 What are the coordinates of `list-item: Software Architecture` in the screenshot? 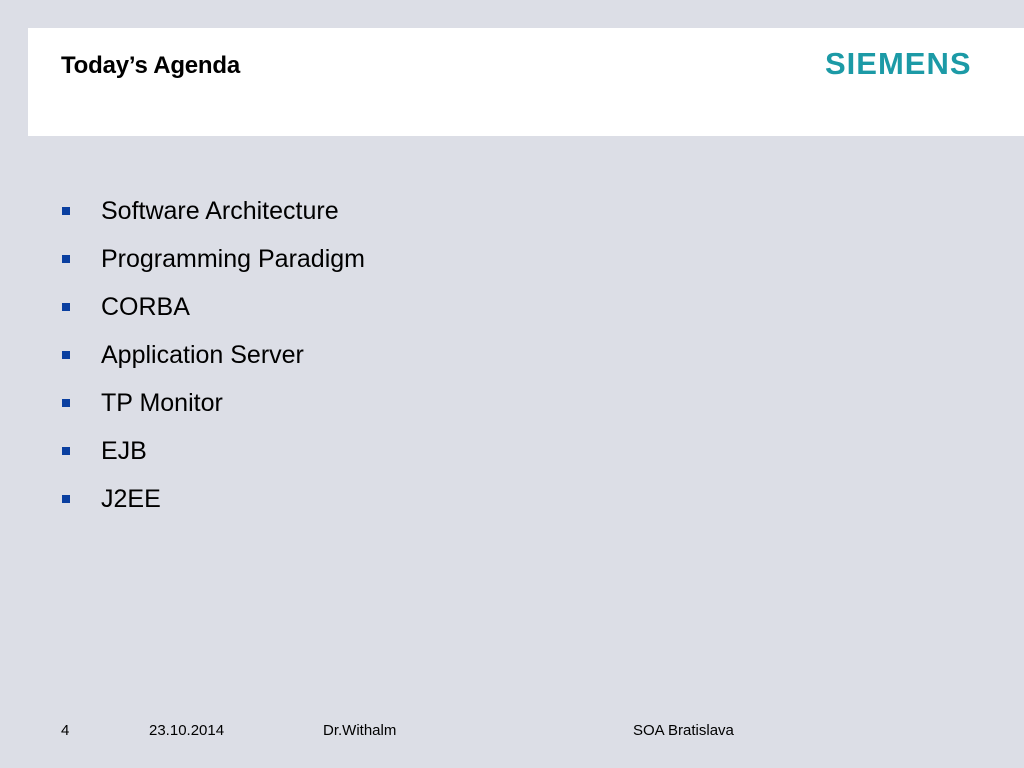 It's located at (213, 220).